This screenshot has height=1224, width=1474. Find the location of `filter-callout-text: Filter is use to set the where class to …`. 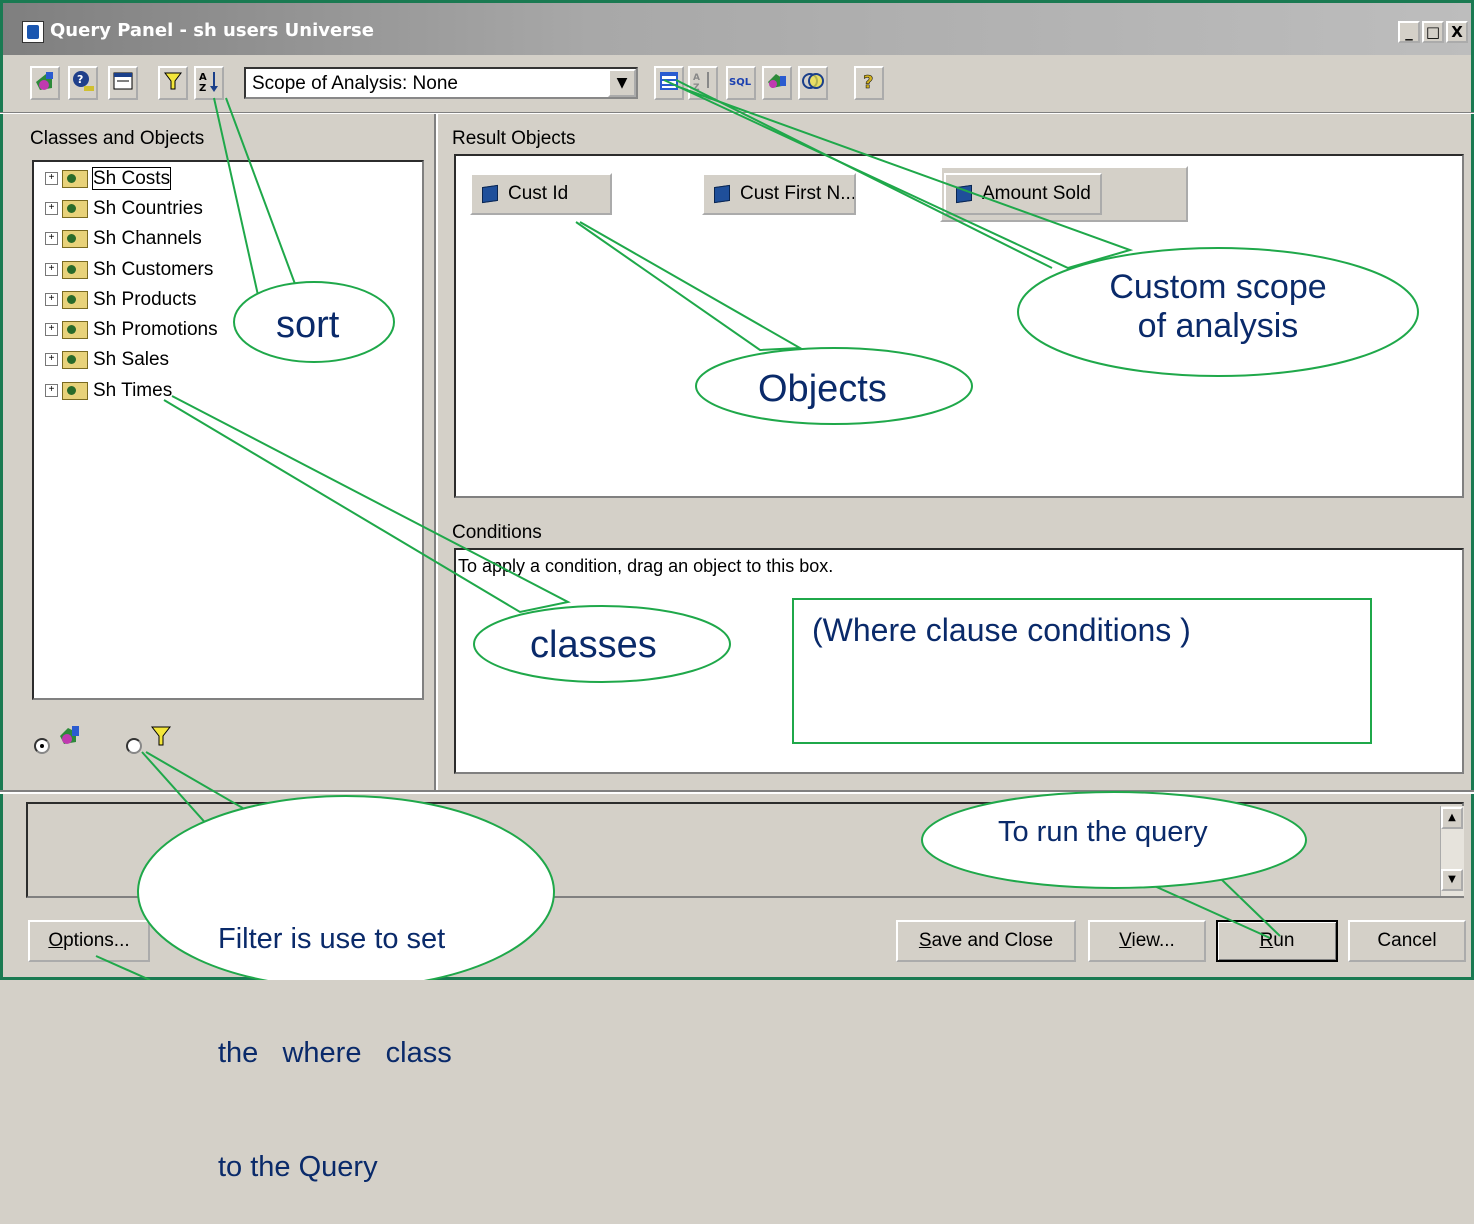

filter-callout-text: Filter is use to set the where class to … is located at coordinates (335, 1034).